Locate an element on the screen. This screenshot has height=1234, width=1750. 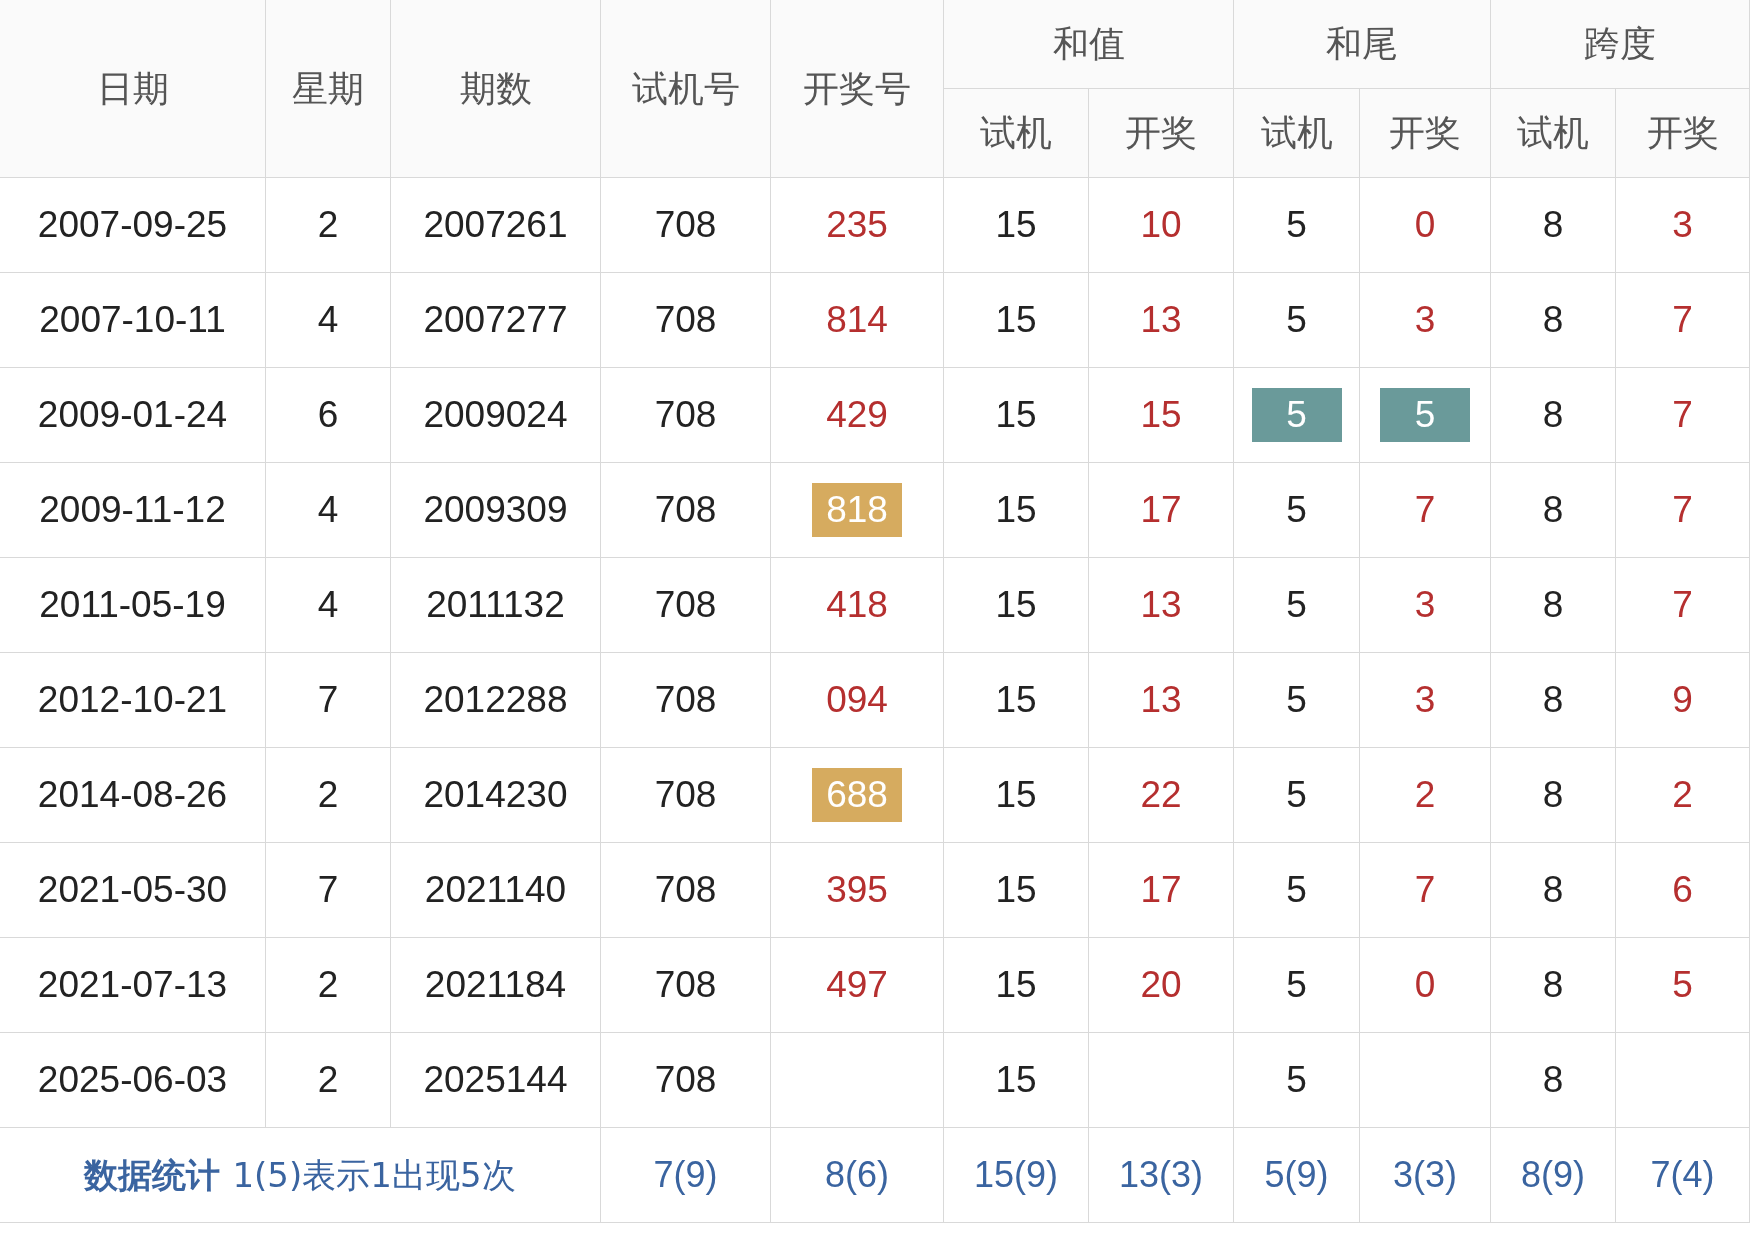
stat-value: 13(3) is located at coordinates (1160, 1175).